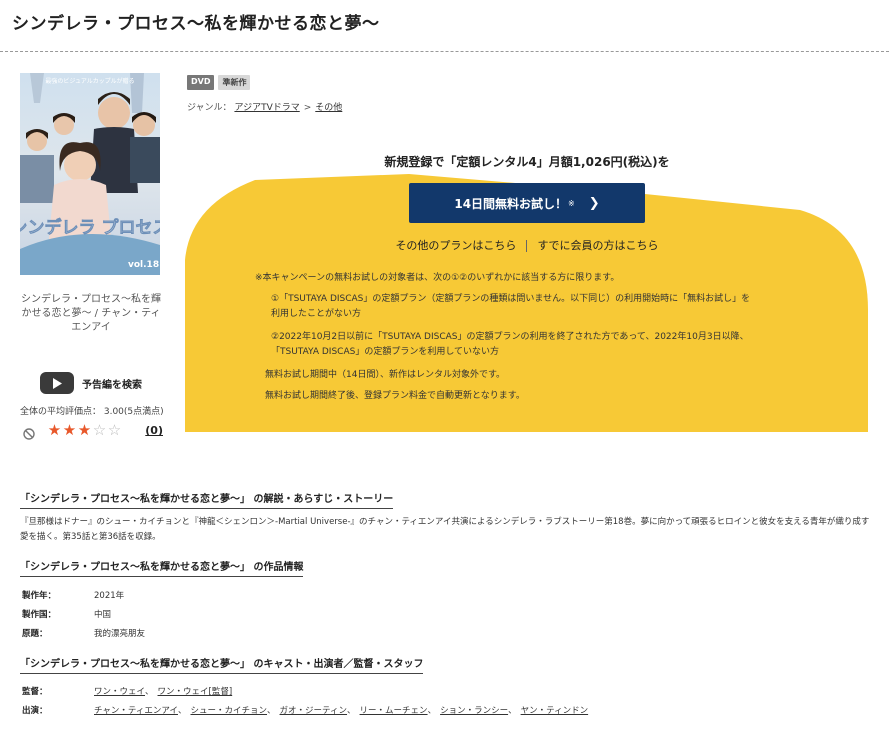  Describe the element at coordinates (555, 710) in the screenshot. I see `cast-link: ヤン・ティンドン` at that location.